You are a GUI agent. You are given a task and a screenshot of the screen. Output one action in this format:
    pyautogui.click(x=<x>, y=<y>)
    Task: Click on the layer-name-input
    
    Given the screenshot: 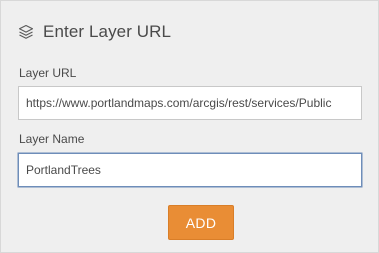 What is the action you would take?
    pyautogui.click(x=190, y=170)
    